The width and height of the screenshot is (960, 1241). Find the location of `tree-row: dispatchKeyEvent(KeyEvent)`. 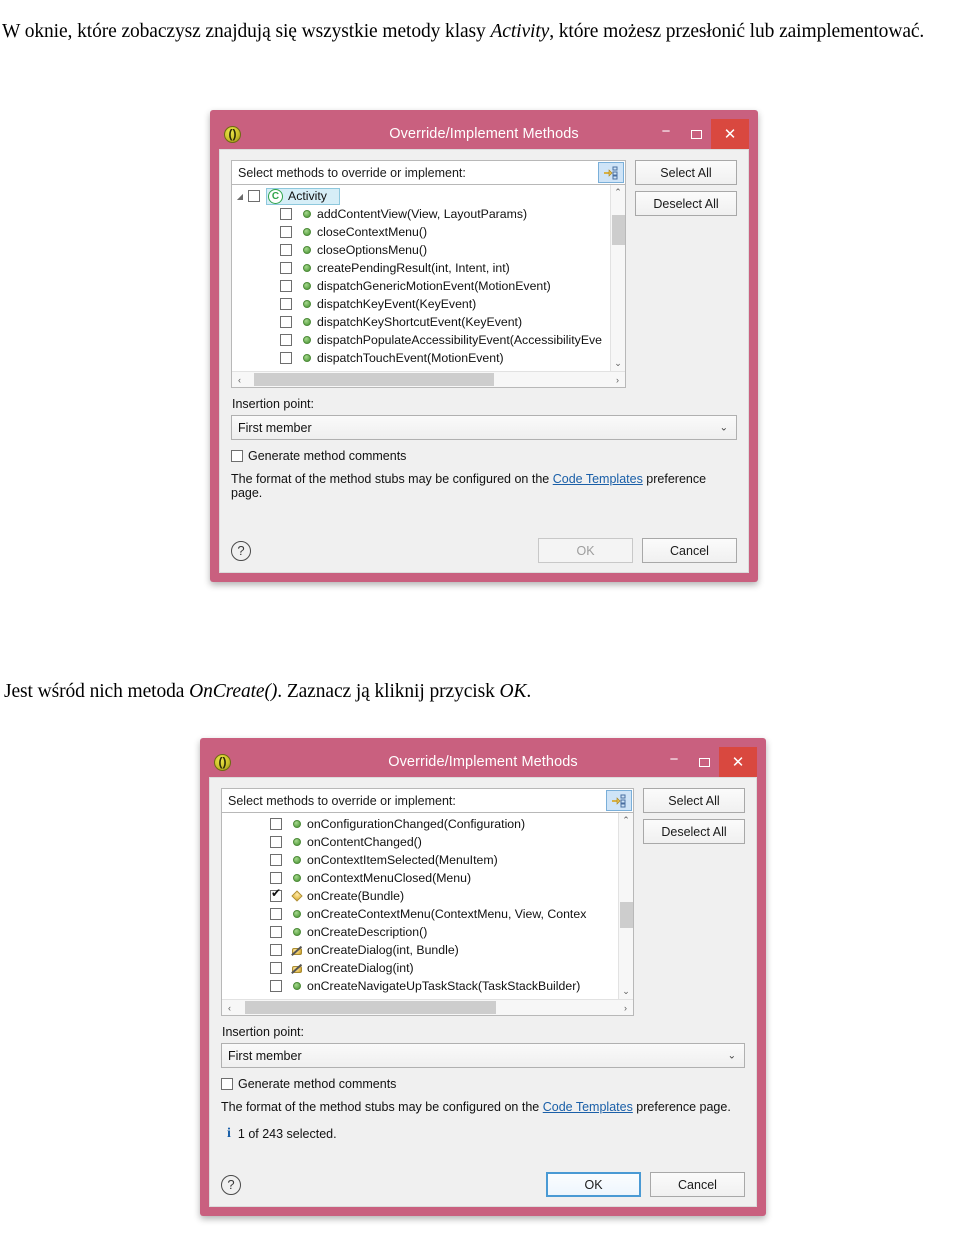

tree-row: dispatchKeyEvent(KeyEvent) is located at coordinates (421, 304).